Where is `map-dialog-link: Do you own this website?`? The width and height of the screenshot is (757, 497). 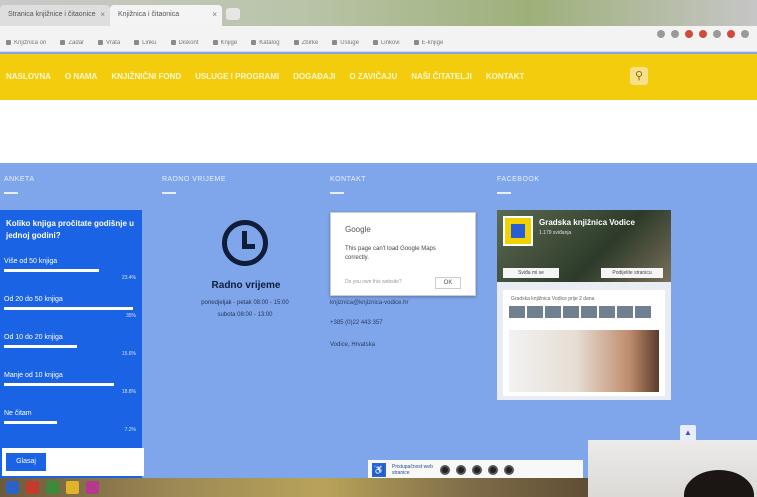
map-dialog-link: Do you own this website? is located at coordinates (373, 282).